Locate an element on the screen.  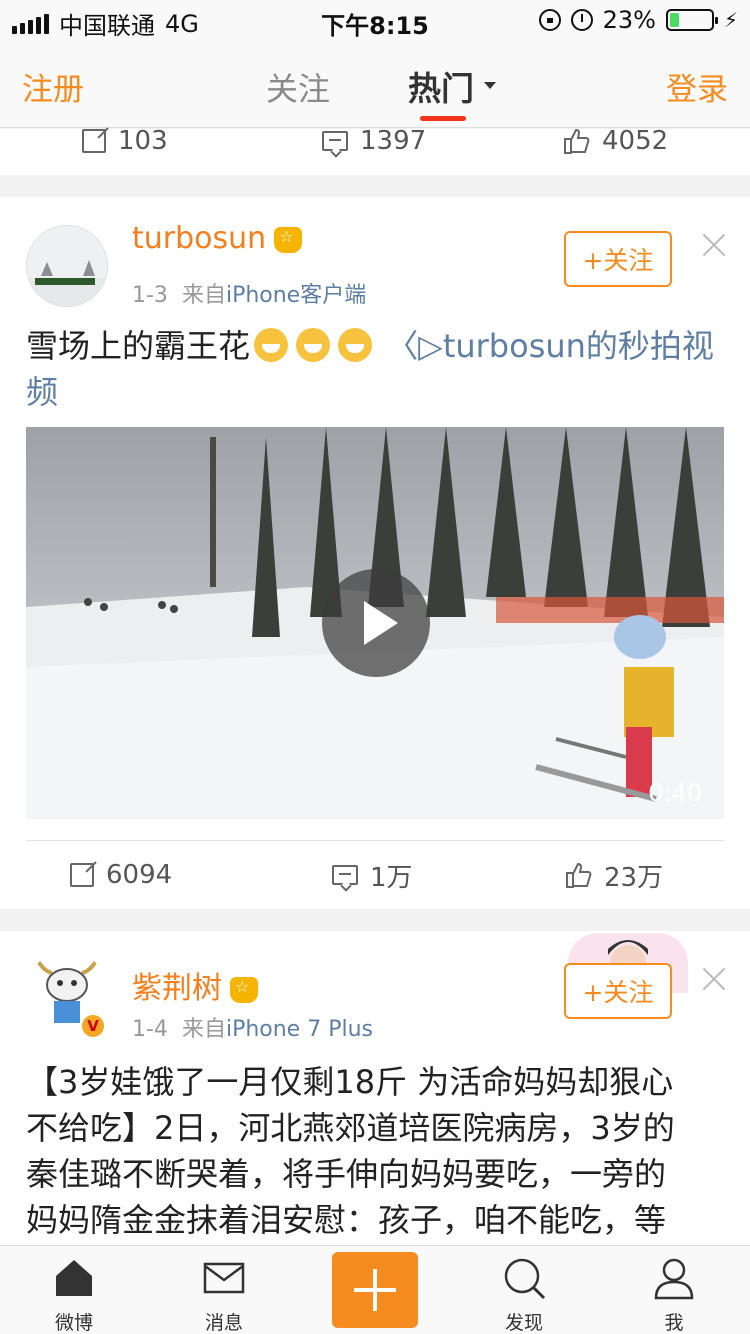
like-button: 23万 is located at coordinates (613, 875).